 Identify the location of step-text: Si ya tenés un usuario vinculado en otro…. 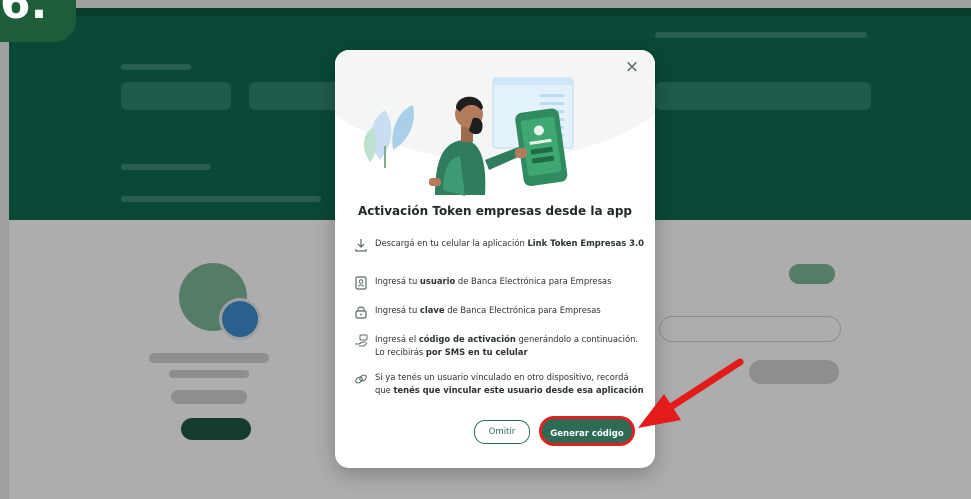
(510, 383).